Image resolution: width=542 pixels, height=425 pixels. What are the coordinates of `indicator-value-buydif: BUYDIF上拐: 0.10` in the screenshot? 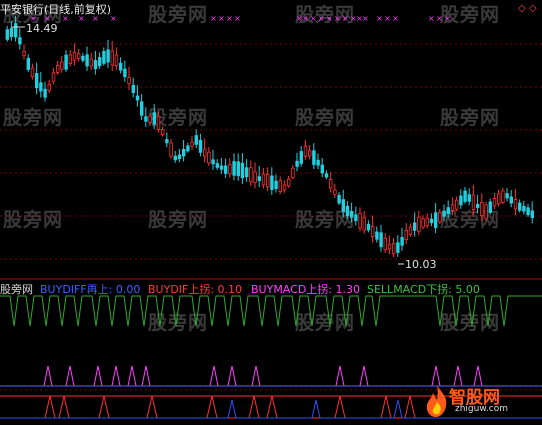 It's located at (195, 289).